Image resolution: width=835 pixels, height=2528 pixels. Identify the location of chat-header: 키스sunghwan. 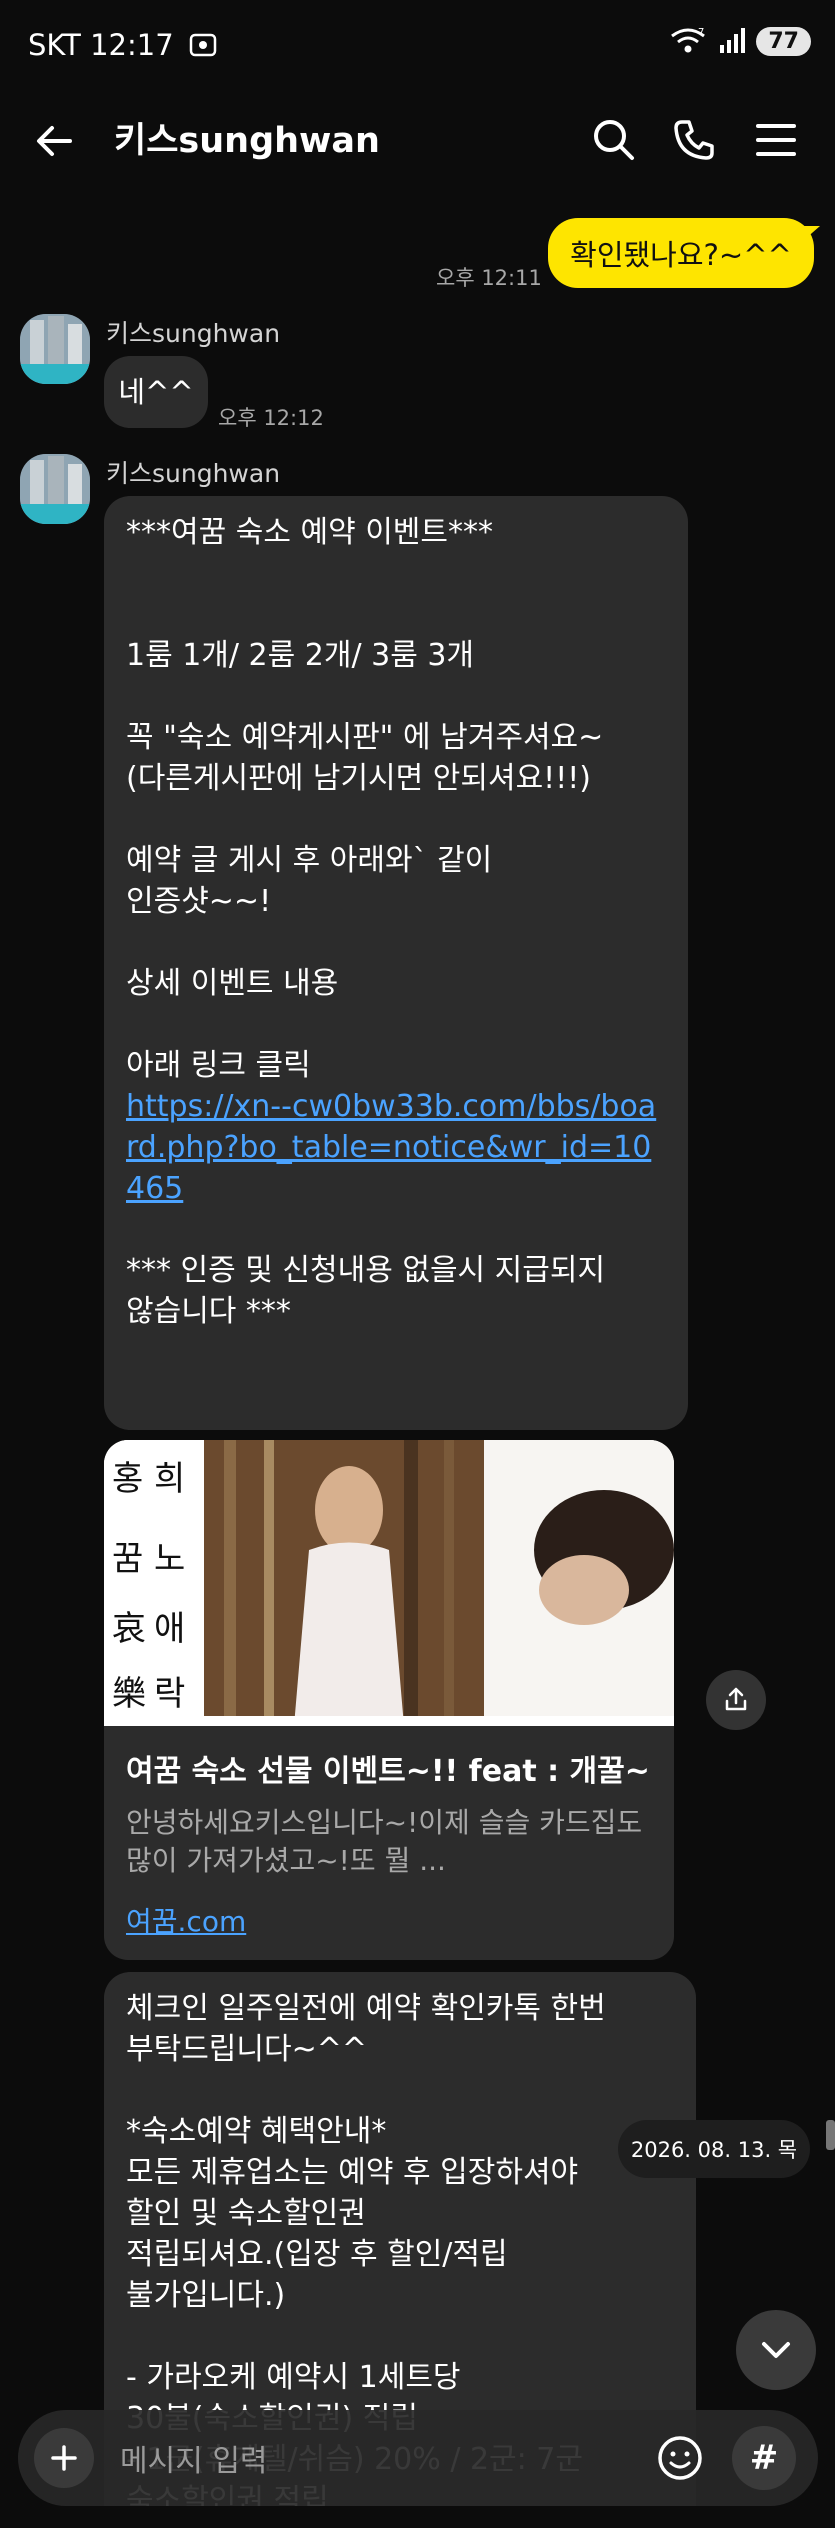
(417, 140).